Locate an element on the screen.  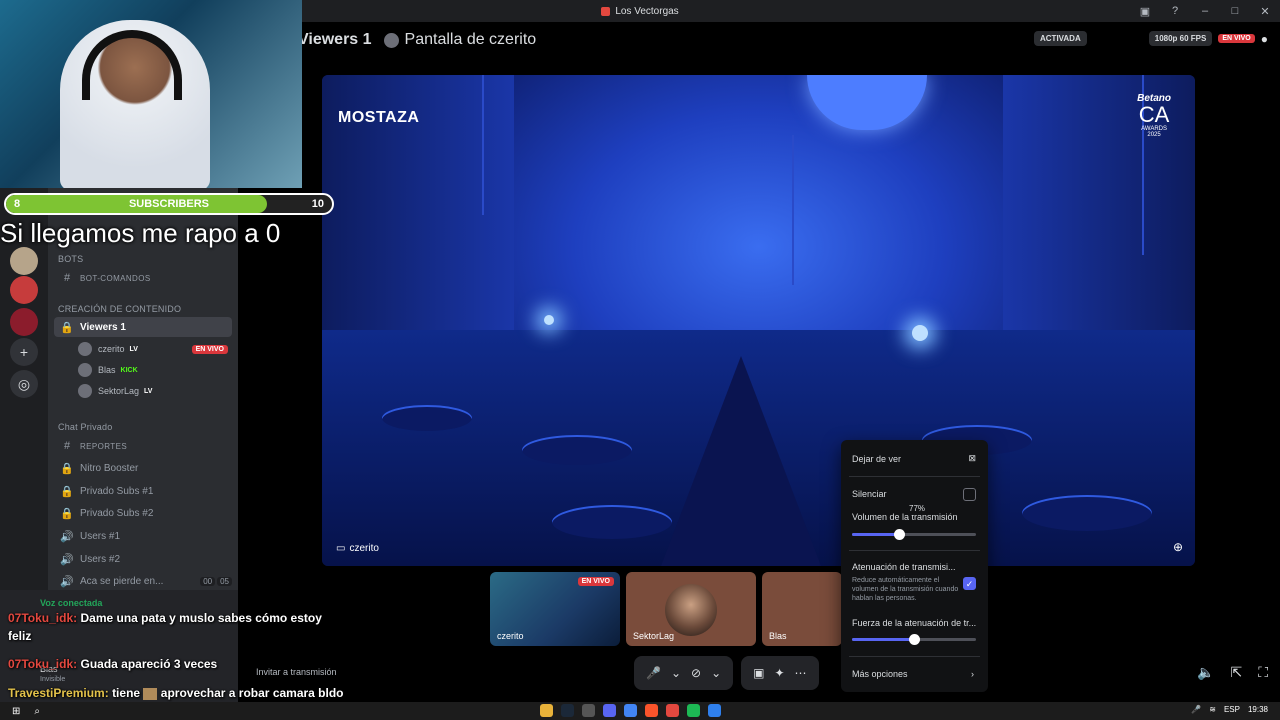
volume-tooltip: 77% is located at coordinates (917, 508).